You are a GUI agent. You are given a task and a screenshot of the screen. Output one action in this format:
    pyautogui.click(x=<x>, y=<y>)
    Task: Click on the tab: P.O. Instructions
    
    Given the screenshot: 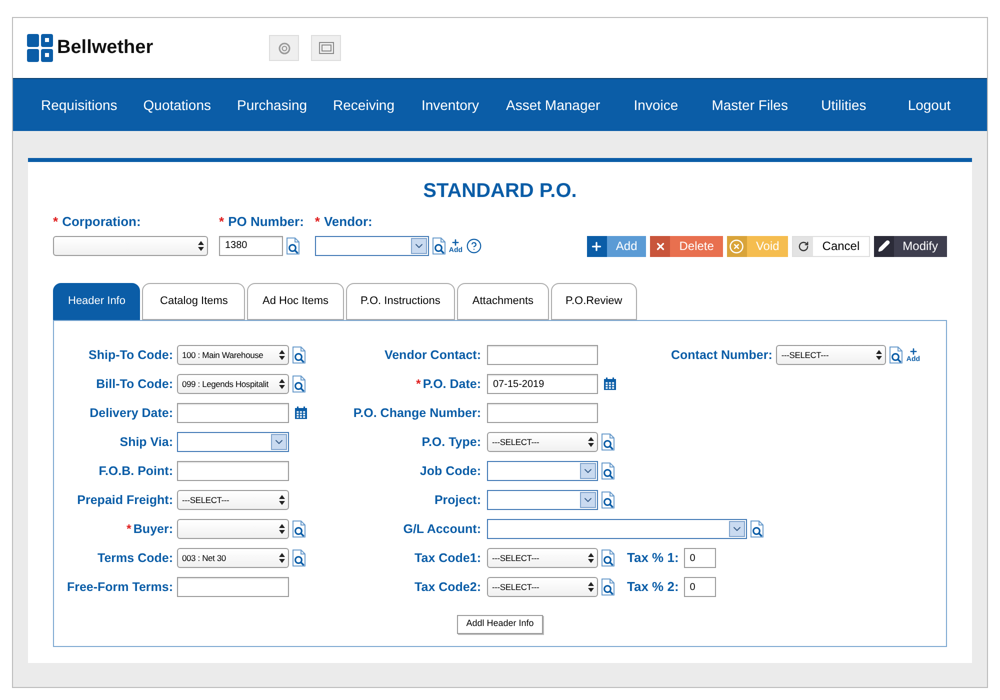 What is the action you would take?
    pyautogui.click(x=401, y=301)
    